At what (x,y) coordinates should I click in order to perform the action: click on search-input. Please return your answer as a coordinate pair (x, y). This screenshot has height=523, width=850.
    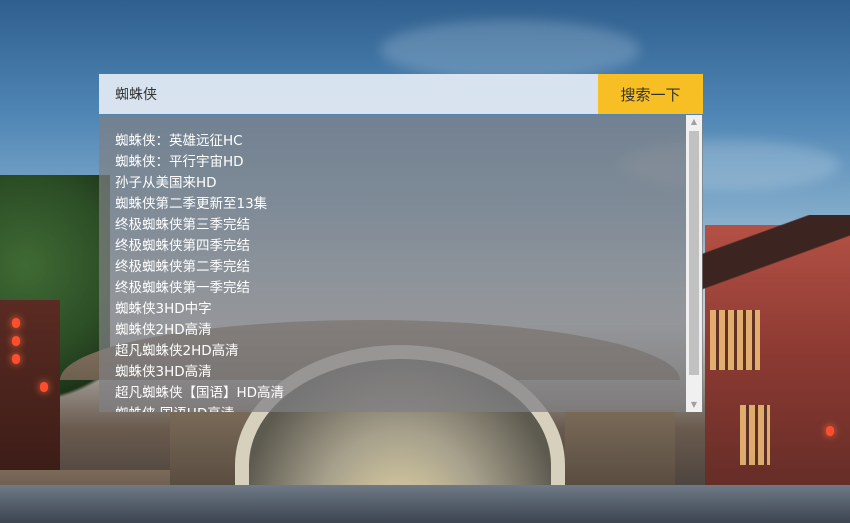
    Looking at the image, I should click on (348, 94).